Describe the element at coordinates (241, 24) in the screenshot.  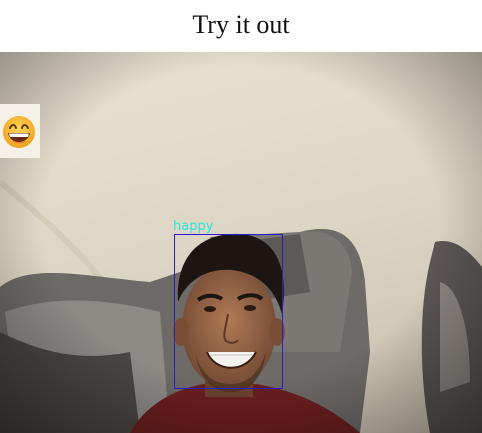
I see `page-title: Try it out` at that location.